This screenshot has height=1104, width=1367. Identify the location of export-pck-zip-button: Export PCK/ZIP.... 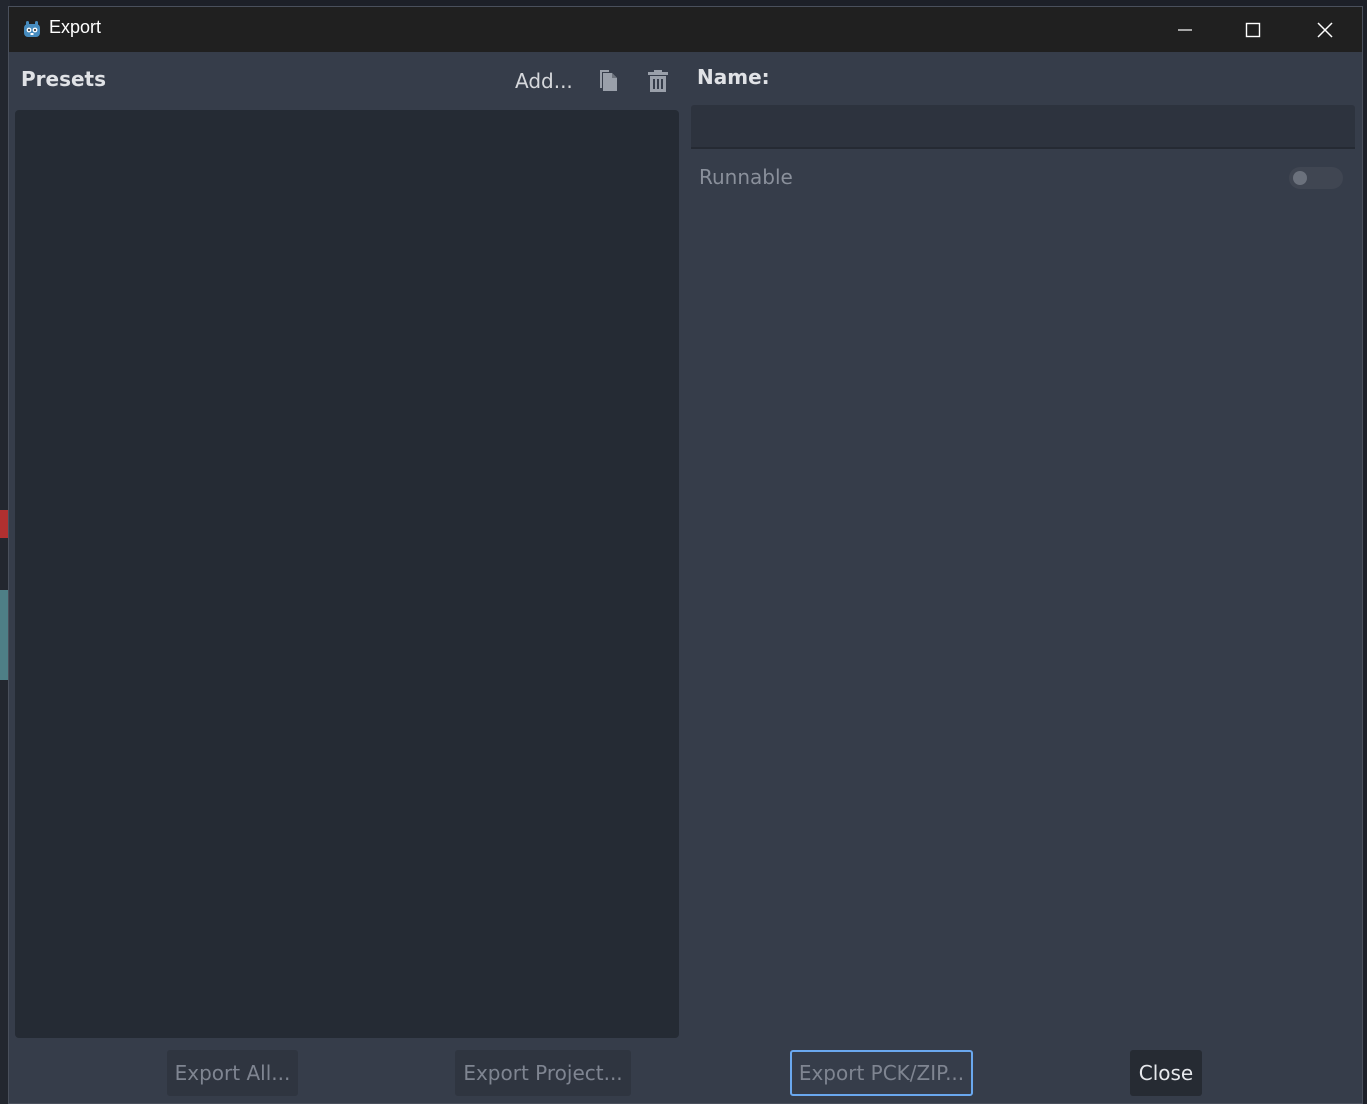
(881, 1073).